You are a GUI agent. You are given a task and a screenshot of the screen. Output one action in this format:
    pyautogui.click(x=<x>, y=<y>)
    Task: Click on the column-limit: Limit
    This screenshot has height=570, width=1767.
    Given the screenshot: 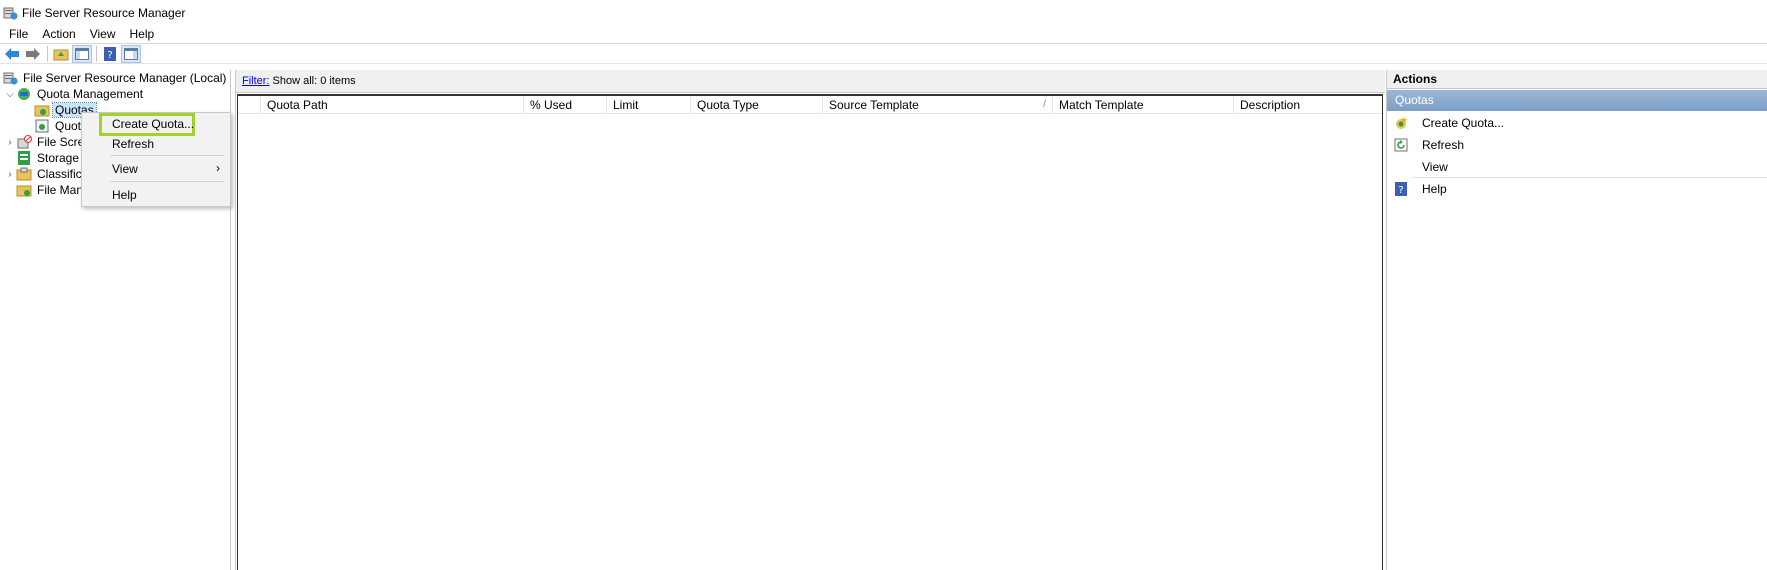 What is the action you would take?
    pyautogui.click(x=648, y=105)
    